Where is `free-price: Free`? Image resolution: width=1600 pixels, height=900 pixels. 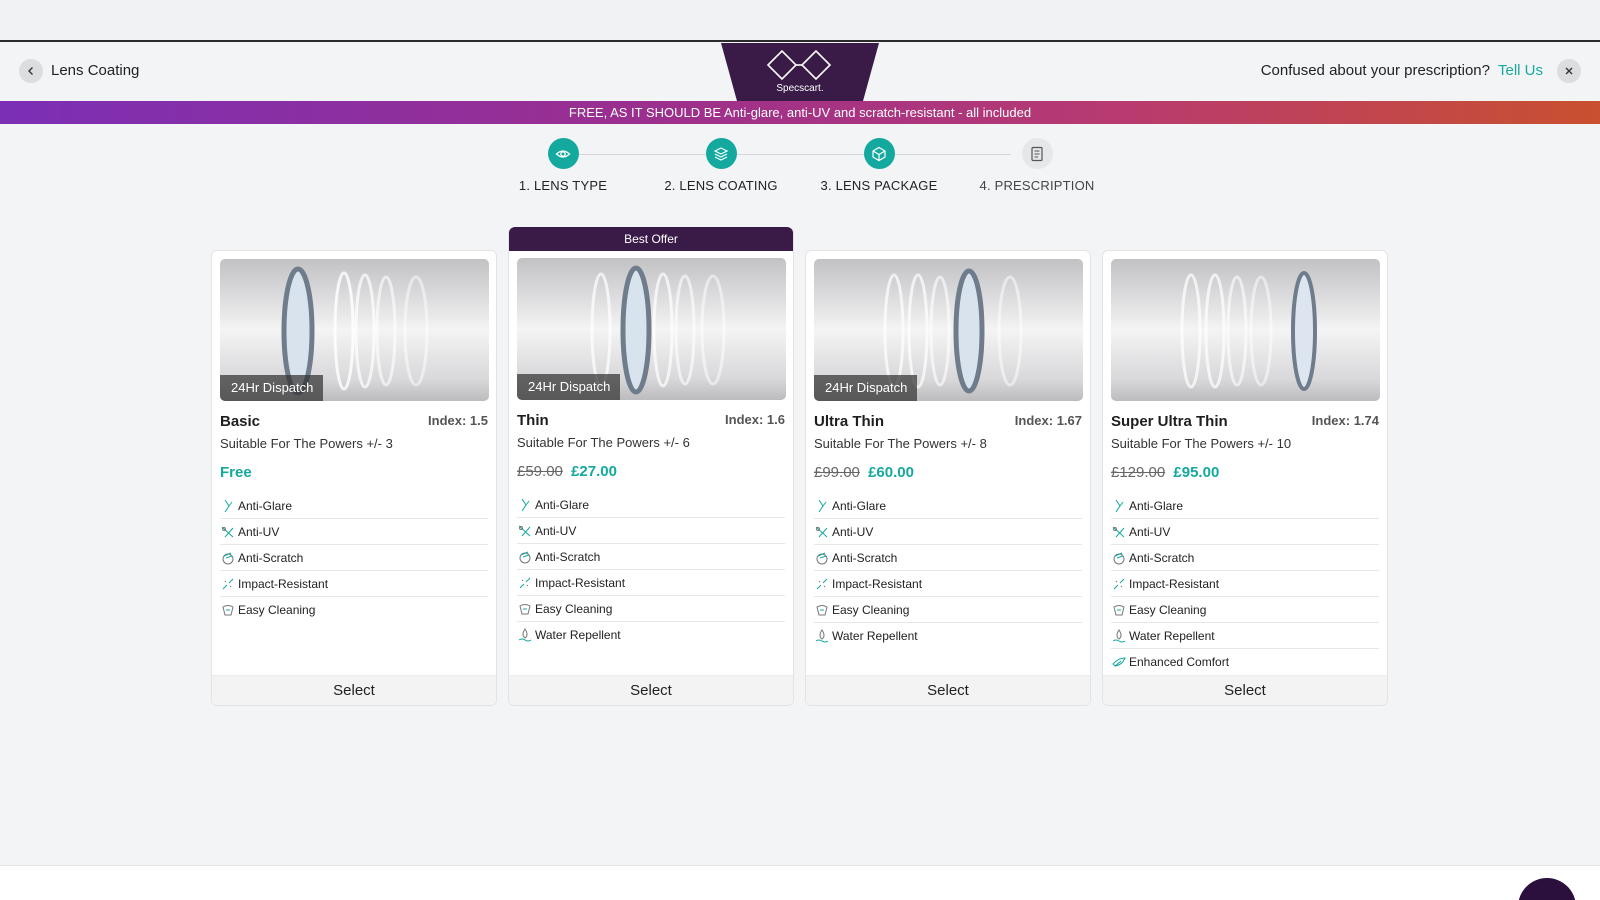
free-price: Free is located at coordinates (236, 472).